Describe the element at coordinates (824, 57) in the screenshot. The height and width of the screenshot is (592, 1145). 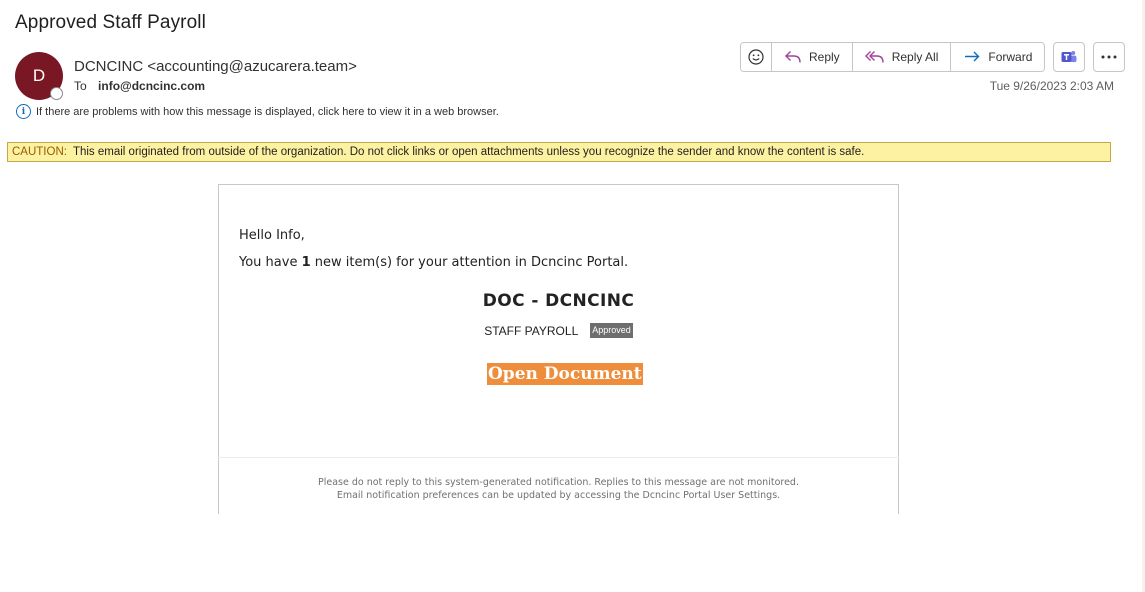
I see `reply-label: Reply` at that location.